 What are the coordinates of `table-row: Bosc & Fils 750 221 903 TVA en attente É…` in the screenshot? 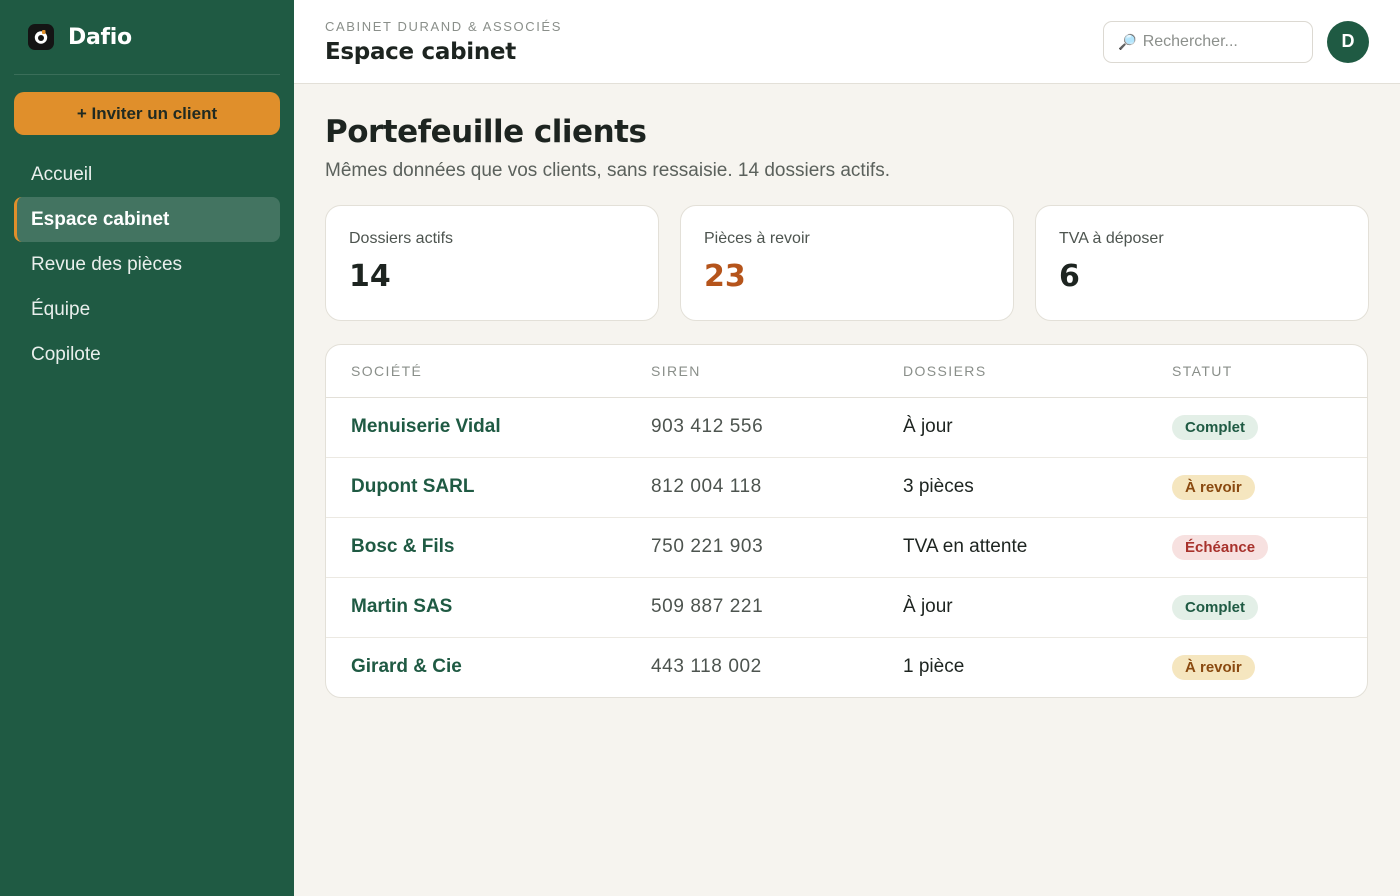 It's located at (846, 547).